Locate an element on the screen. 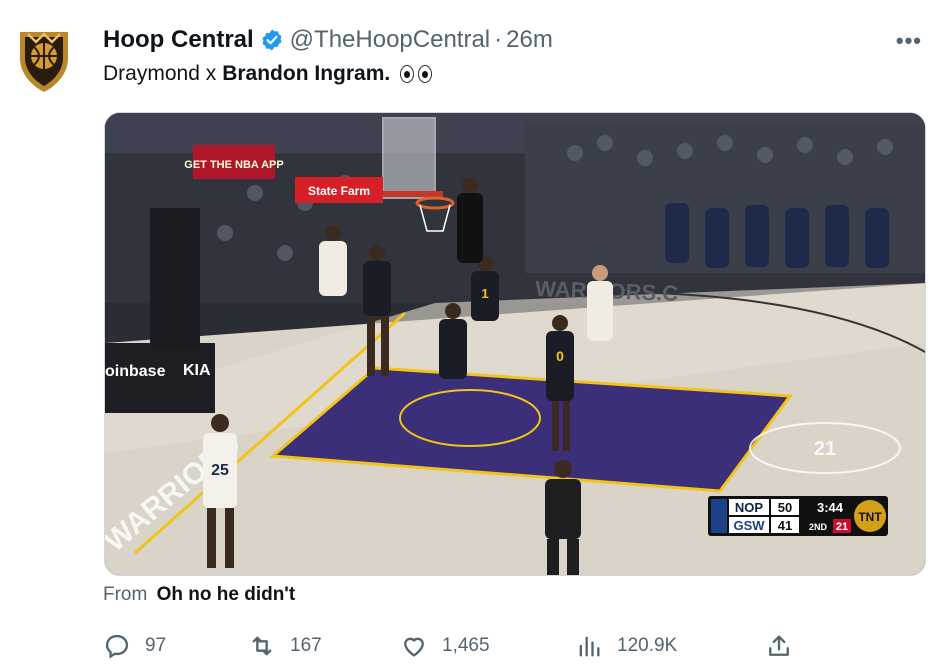 Image resolution: width=940 pixels, height=671 pixels. tweet-text: Draymond x Brandon Ingram. is located at coordinates (268, 74).